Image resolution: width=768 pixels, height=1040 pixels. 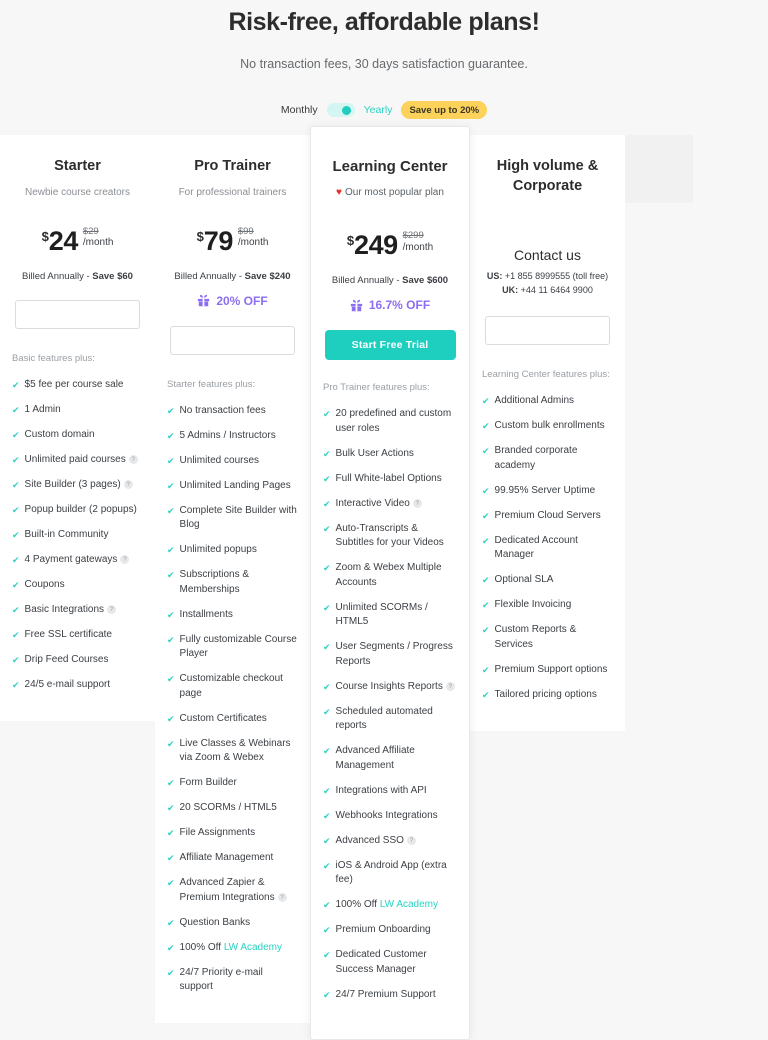 I want to click on billing-toggle-switch, so click(x=340, y=110).